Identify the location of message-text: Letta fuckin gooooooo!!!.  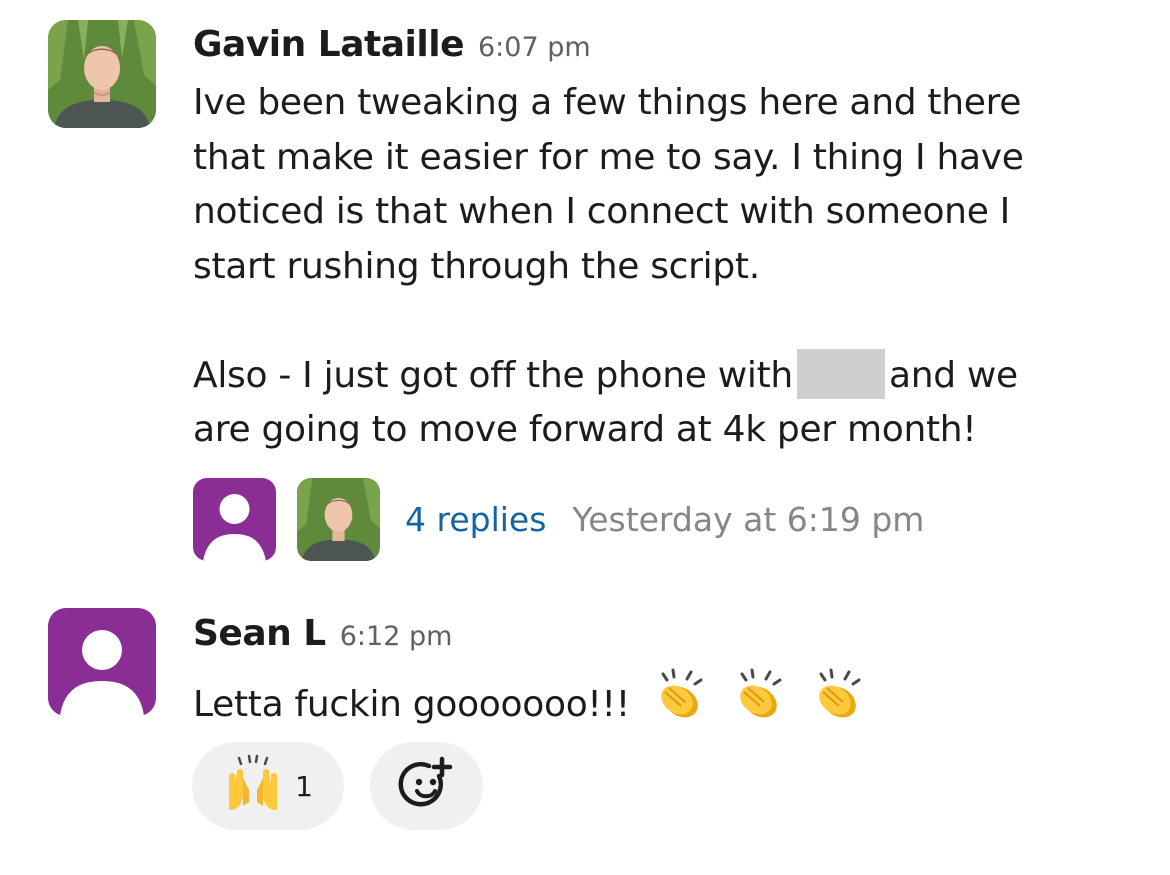
(411, 704).